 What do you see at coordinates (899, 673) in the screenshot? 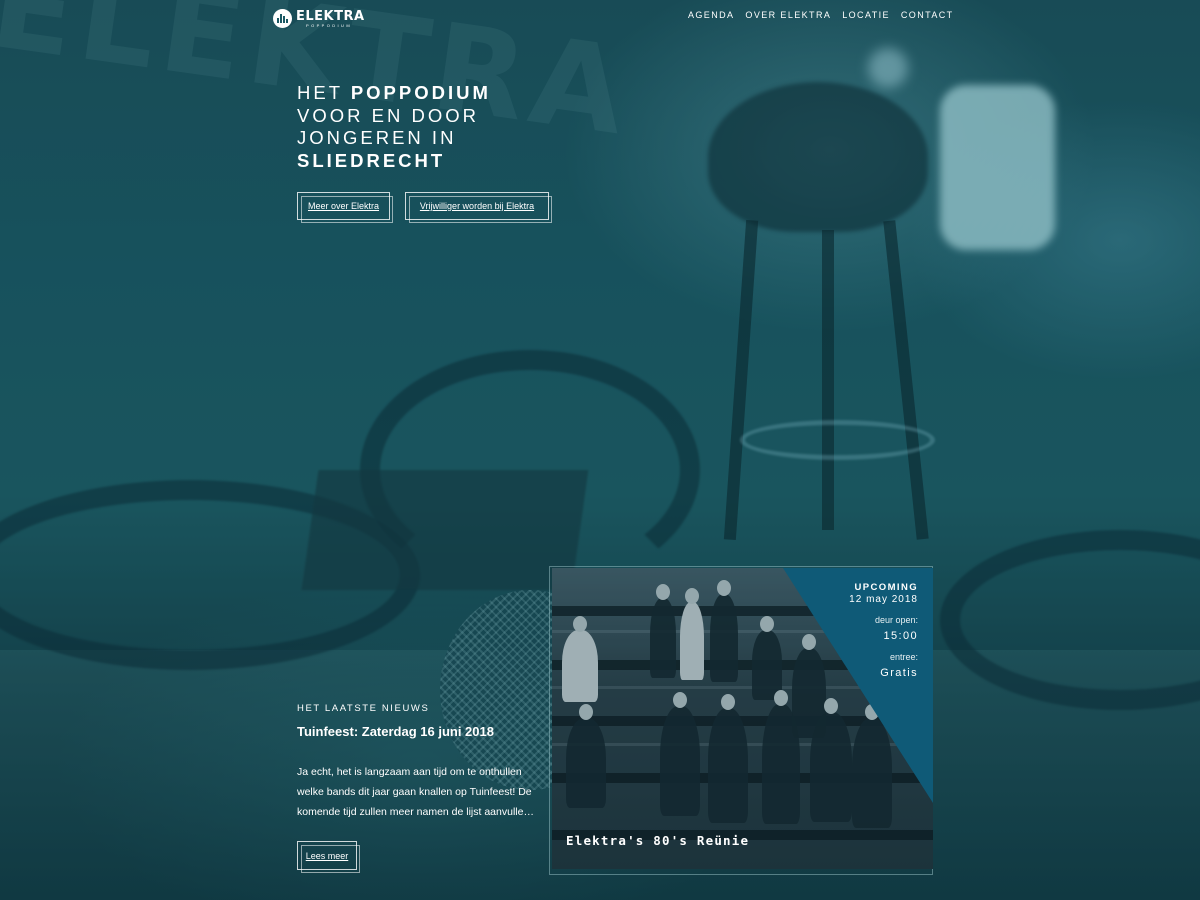
I see `entry-value: Gratis` at bounding box center [899, 673].